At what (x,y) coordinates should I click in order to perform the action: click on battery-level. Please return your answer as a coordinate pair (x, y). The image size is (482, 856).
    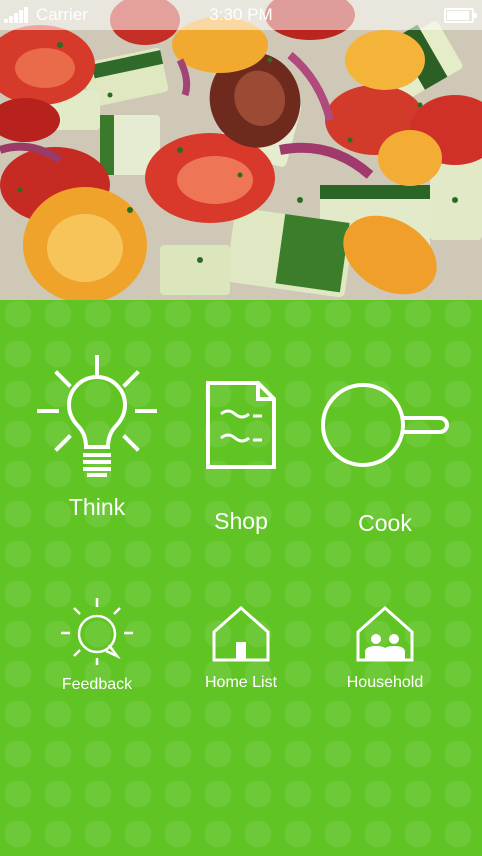
    Looking at the image, I should click on (458, 15).